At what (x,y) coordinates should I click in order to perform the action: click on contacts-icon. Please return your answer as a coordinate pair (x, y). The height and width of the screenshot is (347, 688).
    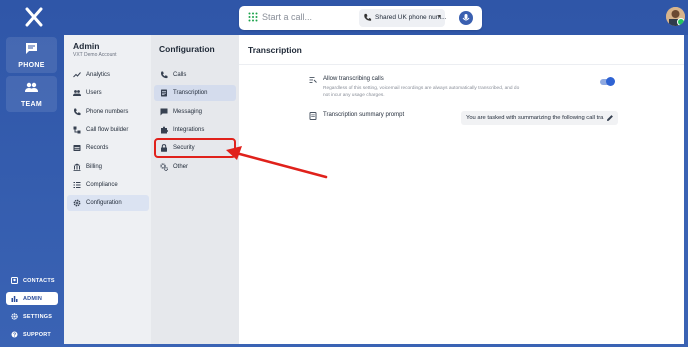
    Looking at the image, I should click on (14, 280).